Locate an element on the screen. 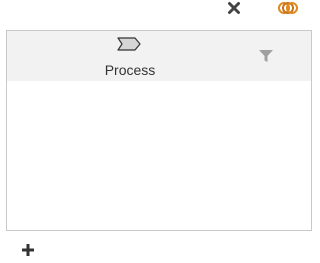 This screenshot has height=263, width=320. linked-rings-icon is located at coordinates (288, 8).